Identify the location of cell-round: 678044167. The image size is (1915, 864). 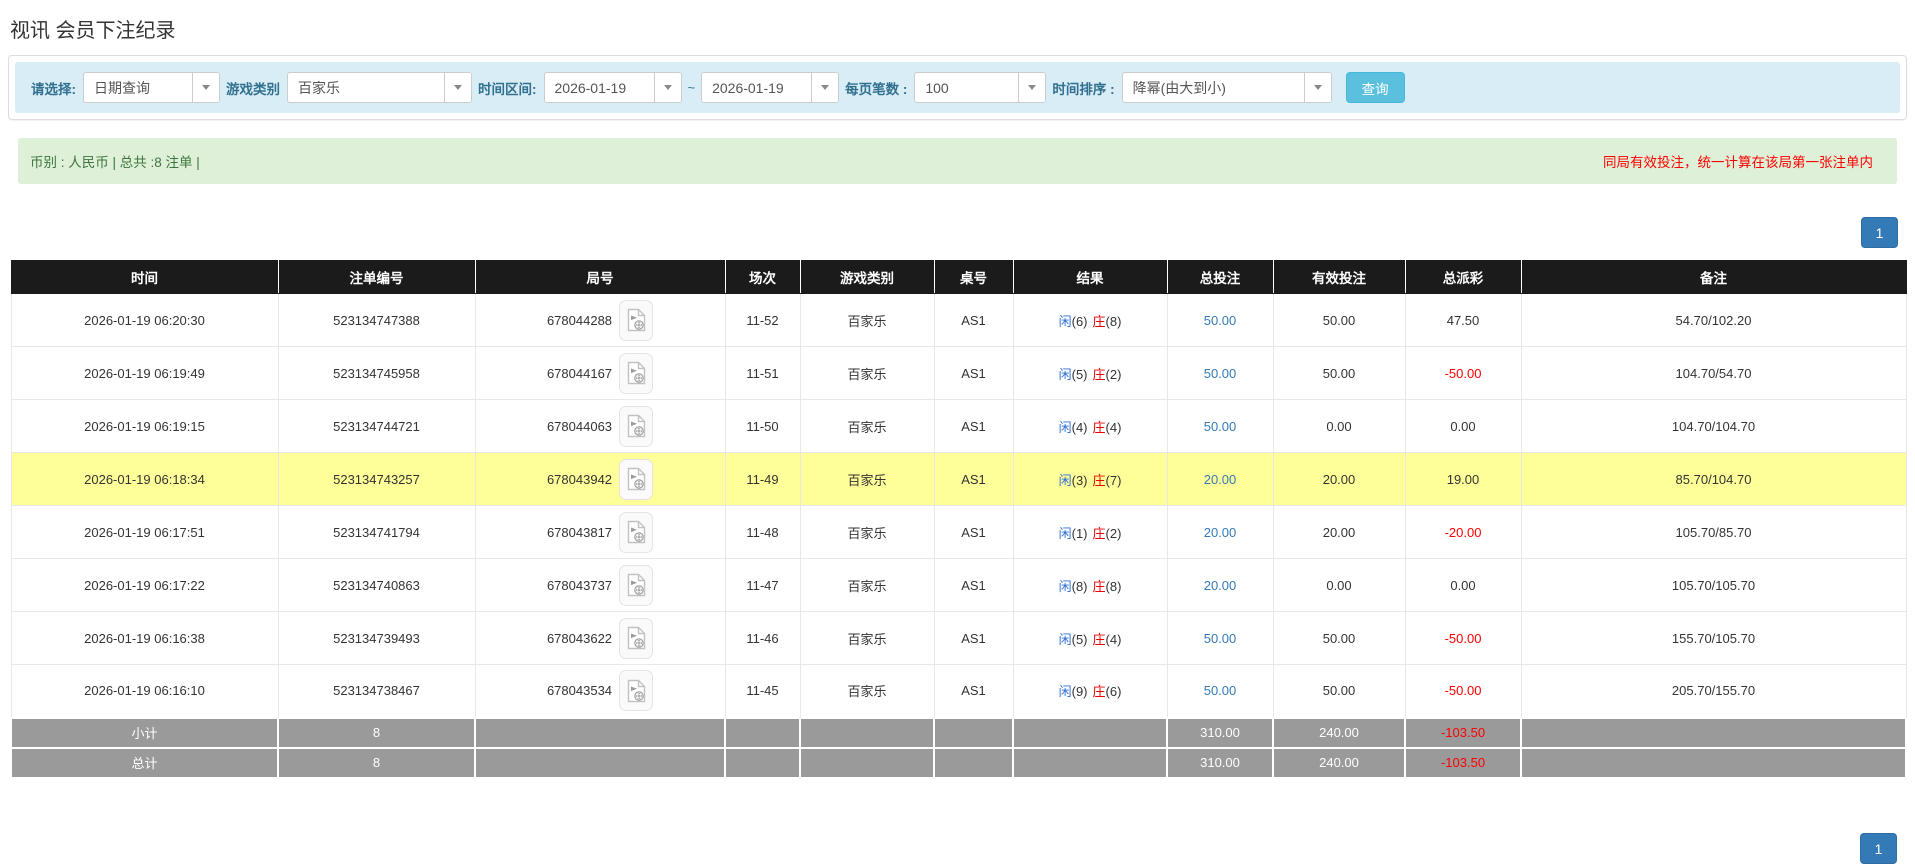
(600, 373).